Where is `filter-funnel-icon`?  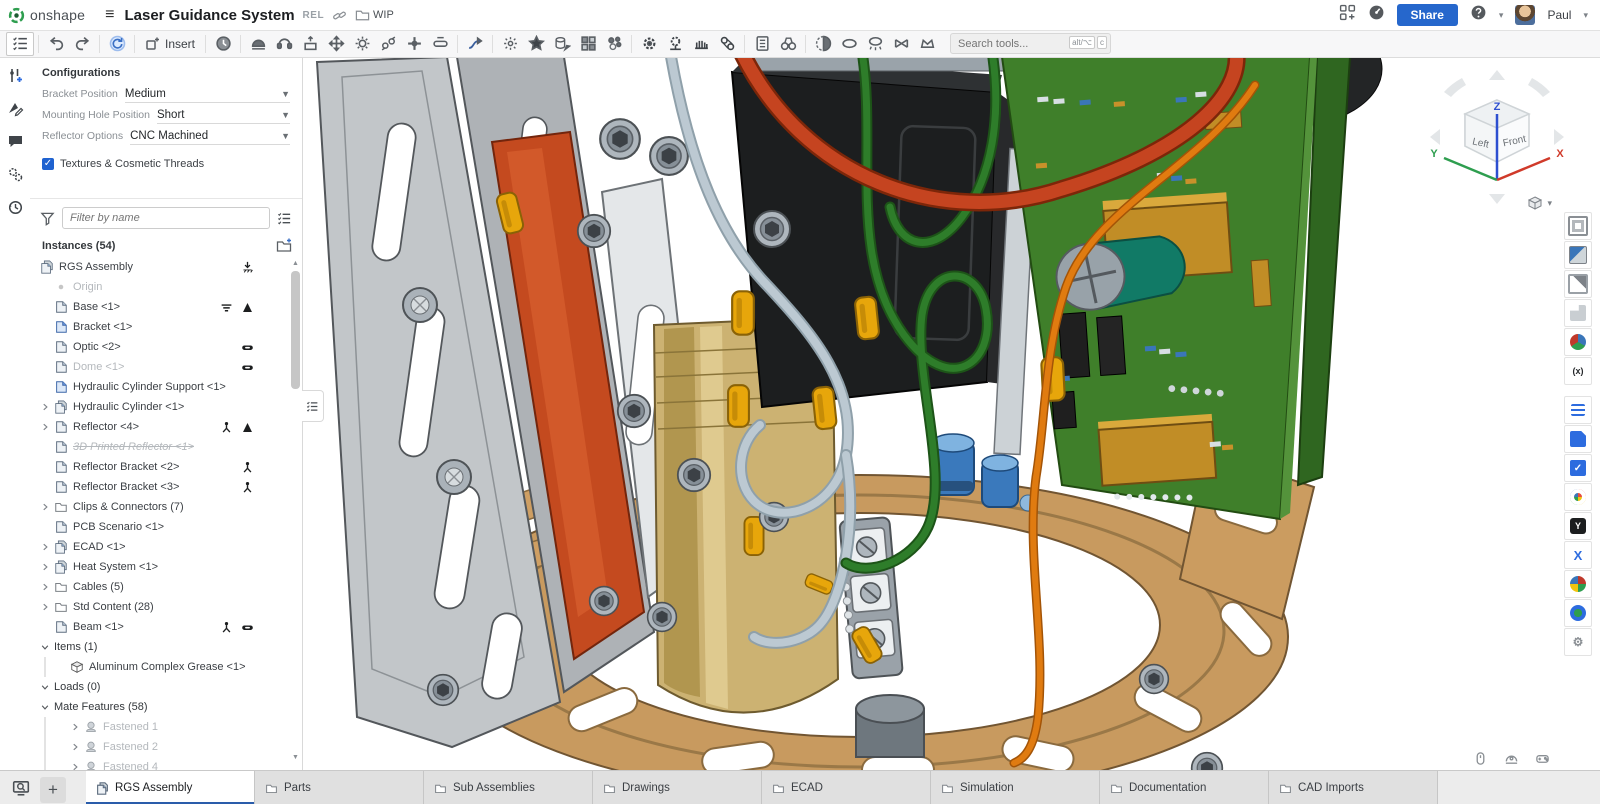 filter-funnel-icon is located at coordinates (47, 218).